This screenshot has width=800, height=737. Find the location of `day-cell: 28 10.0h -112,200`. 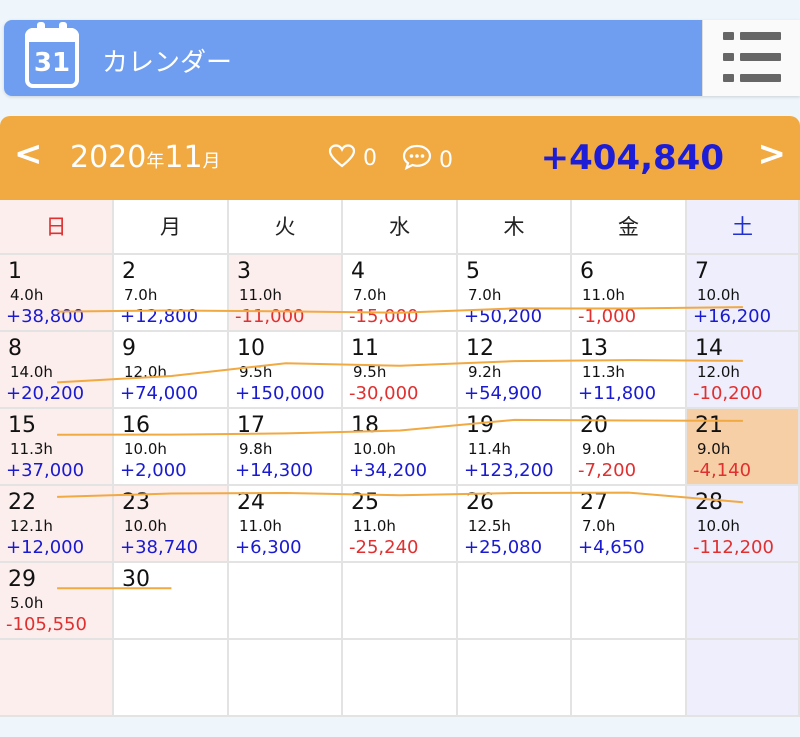

day-cell: 28 10.0h -112,200 is located at coordinates (743, 524).